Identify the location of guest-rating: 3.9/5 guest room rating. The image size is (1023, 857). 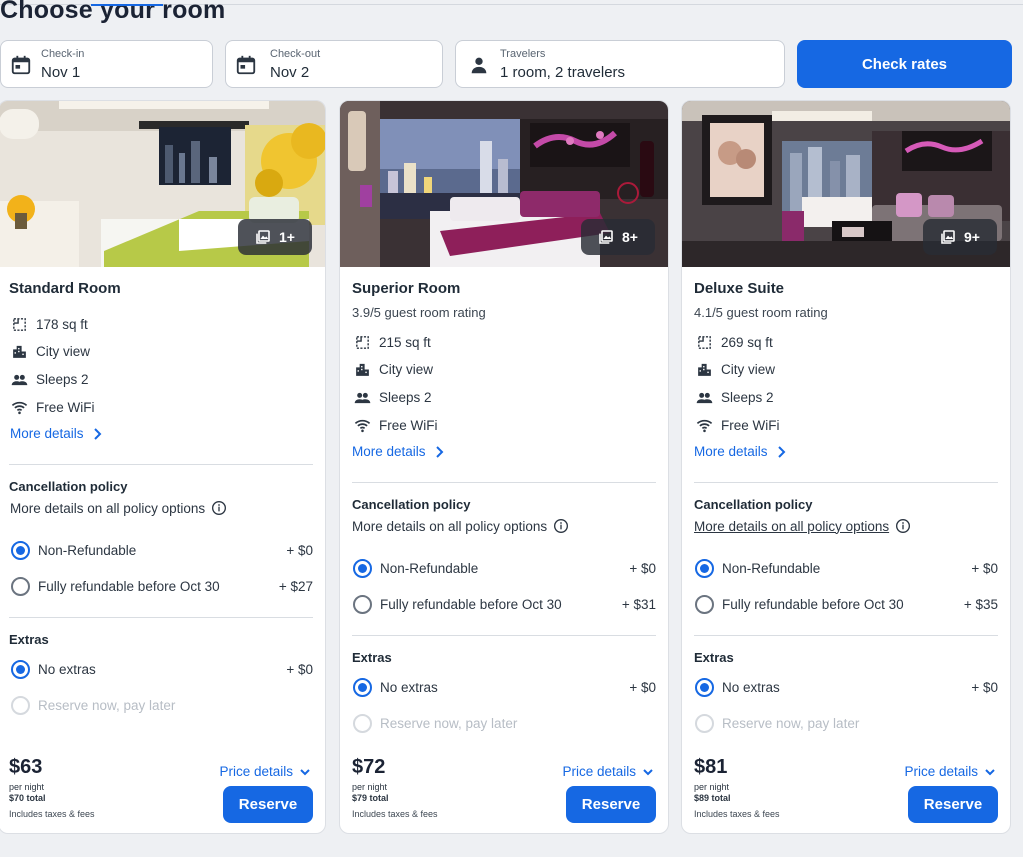
(419, 312).